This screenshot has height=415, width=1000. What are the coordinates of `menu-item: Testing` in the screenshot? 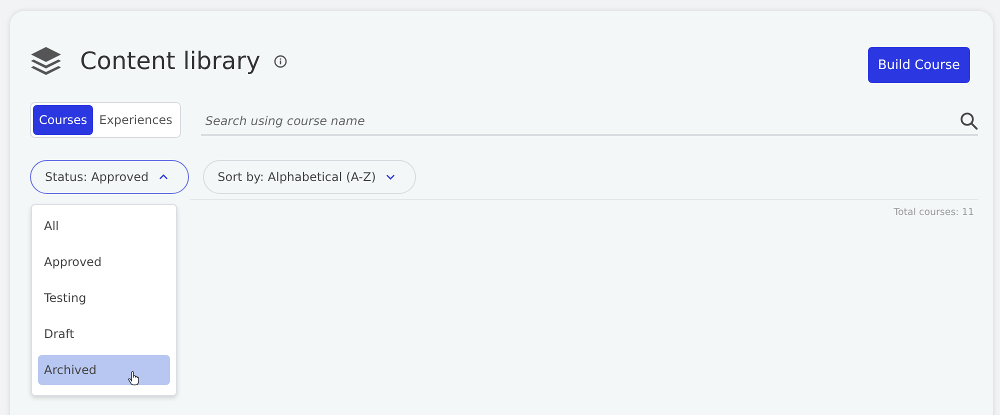 It's located at (104, 298).